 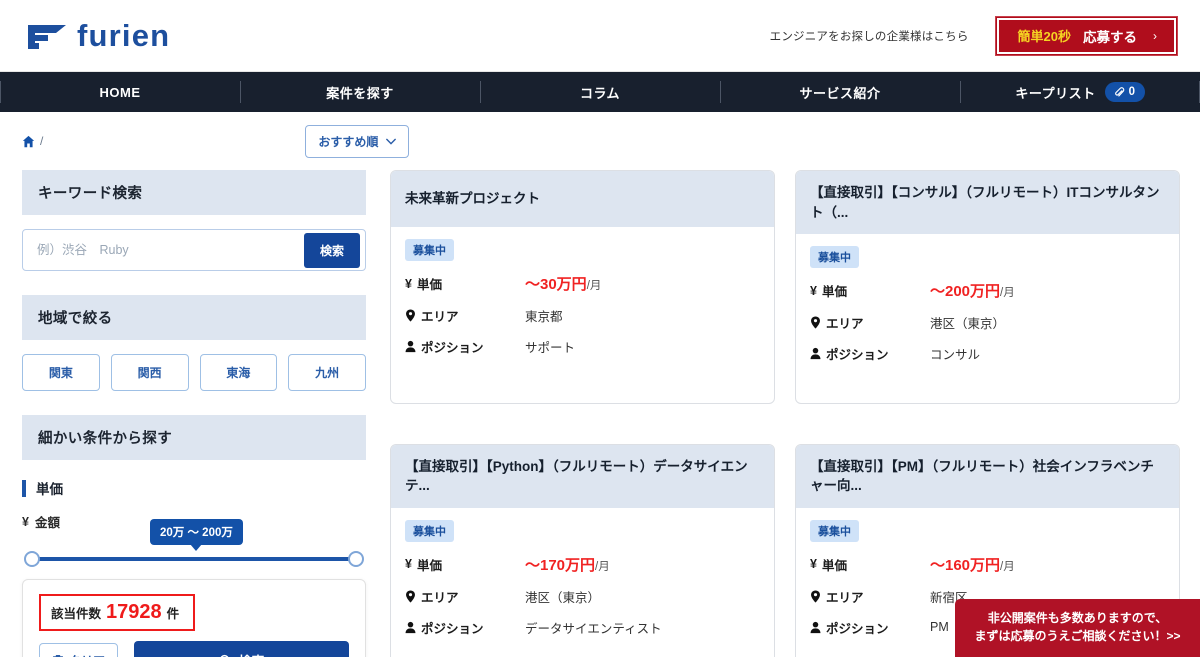 What do you see at coordinates (32, 559) in the screenshot?
I see `slider-handle-min` at bounding box center [32, 559].